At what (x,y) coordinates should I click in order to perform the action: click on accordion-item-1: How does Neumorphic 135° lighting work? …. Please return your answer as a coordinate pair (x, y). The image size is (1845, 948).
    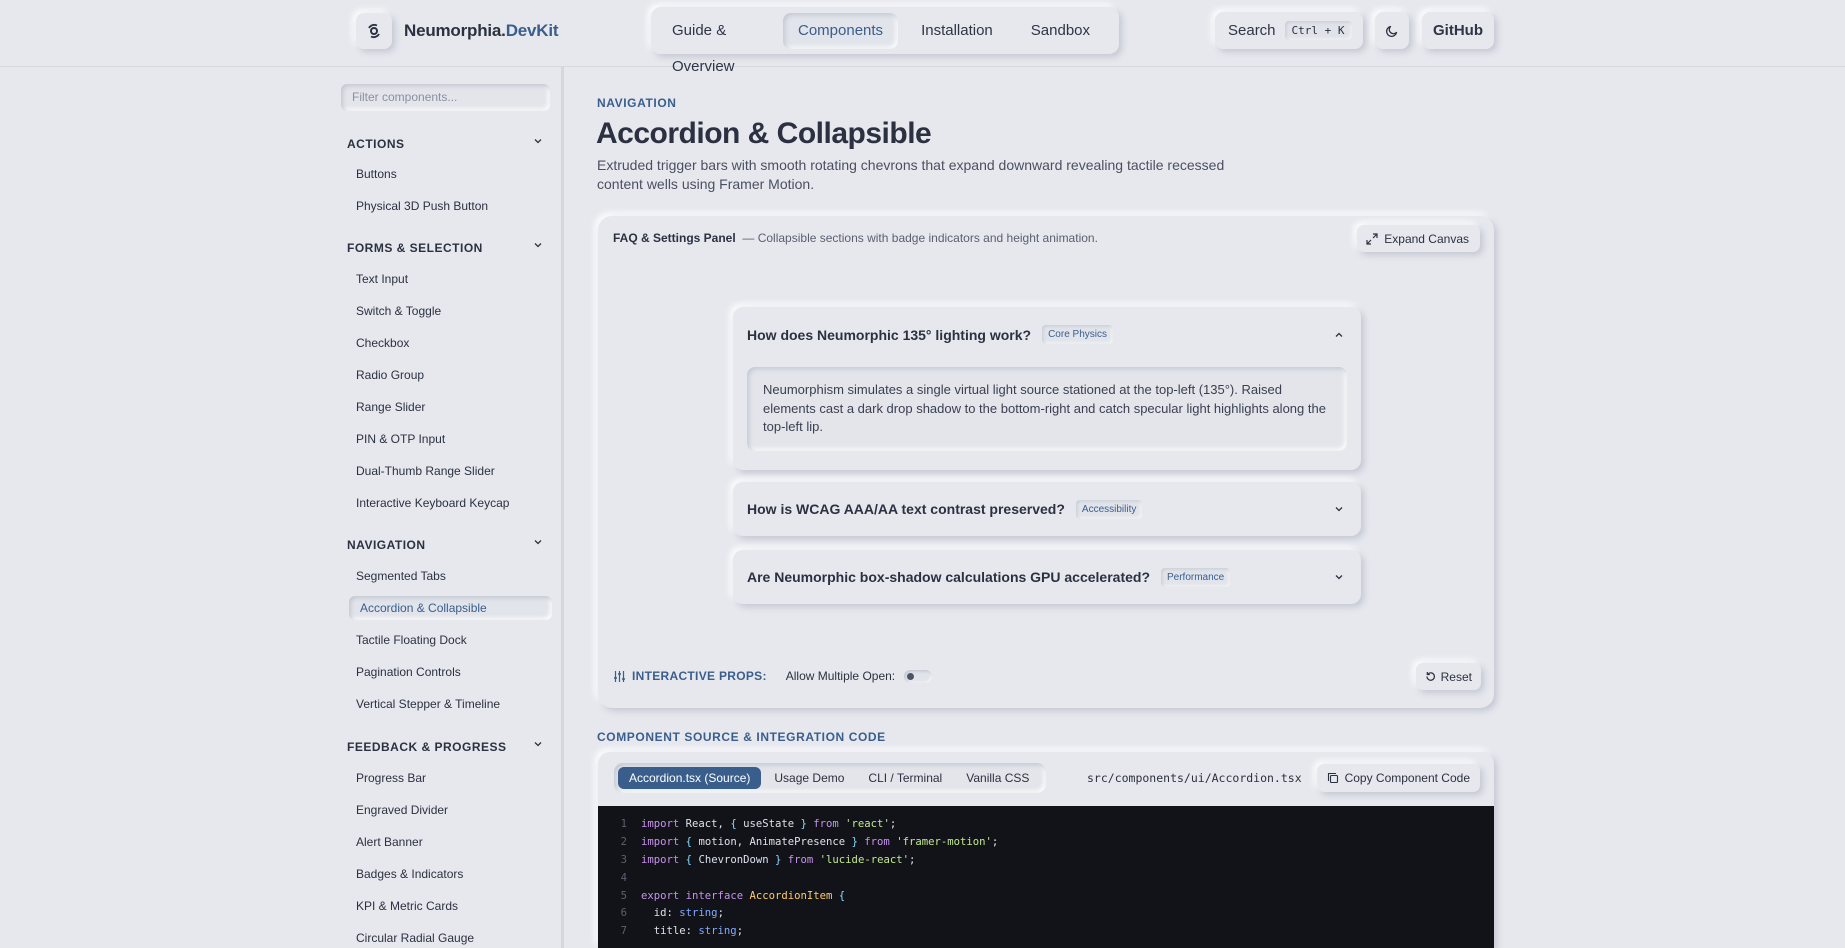
    Looking at the image, I should click on (1047, 388).